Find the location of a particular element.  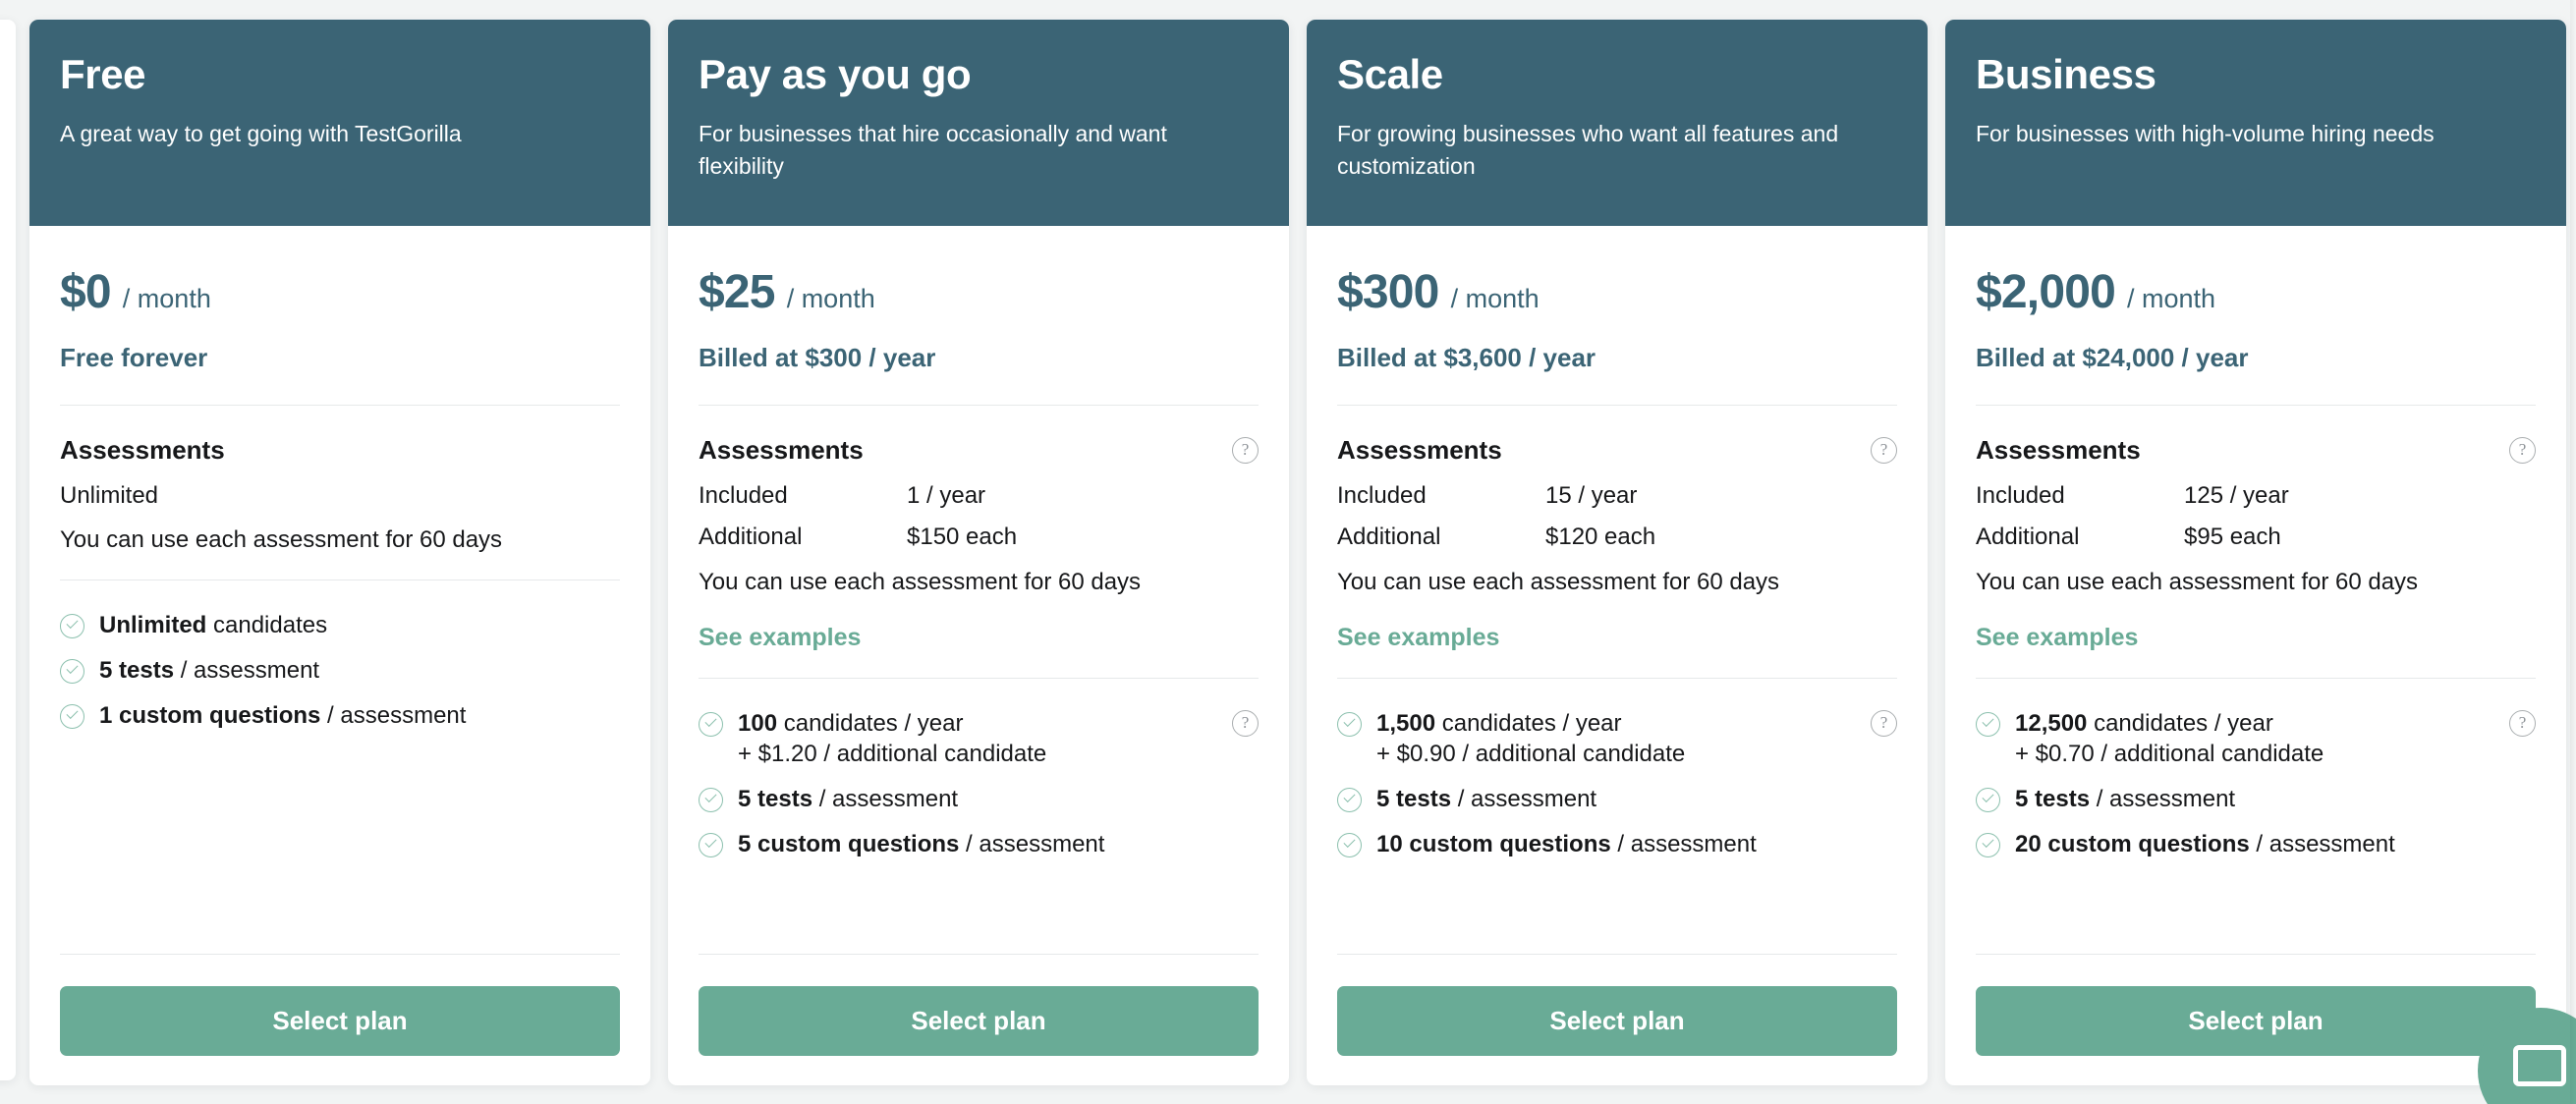

feature-item: 10 custom questions / assessment is located at coordinates (1617, 844).